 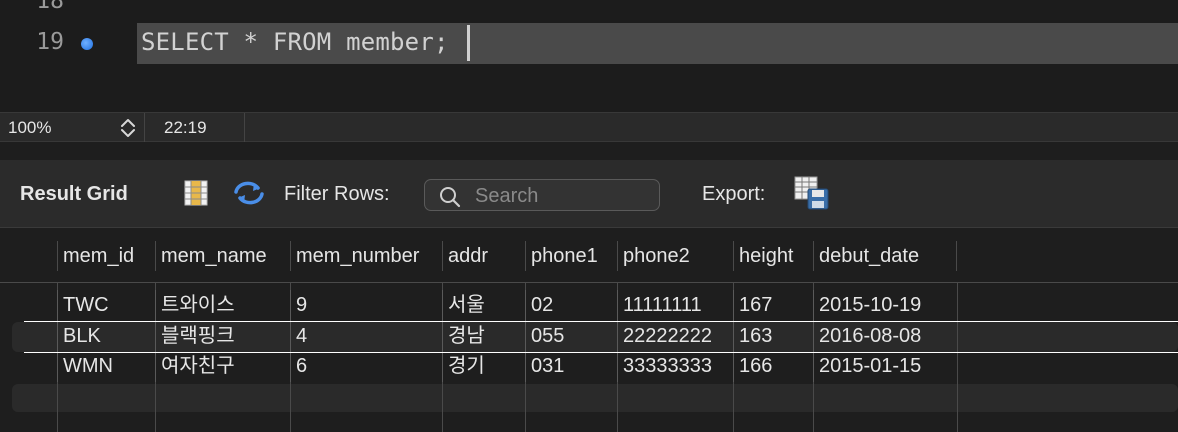 I want to click on cell-debut-date: 2015-10-19, so click(x=867, y=305).